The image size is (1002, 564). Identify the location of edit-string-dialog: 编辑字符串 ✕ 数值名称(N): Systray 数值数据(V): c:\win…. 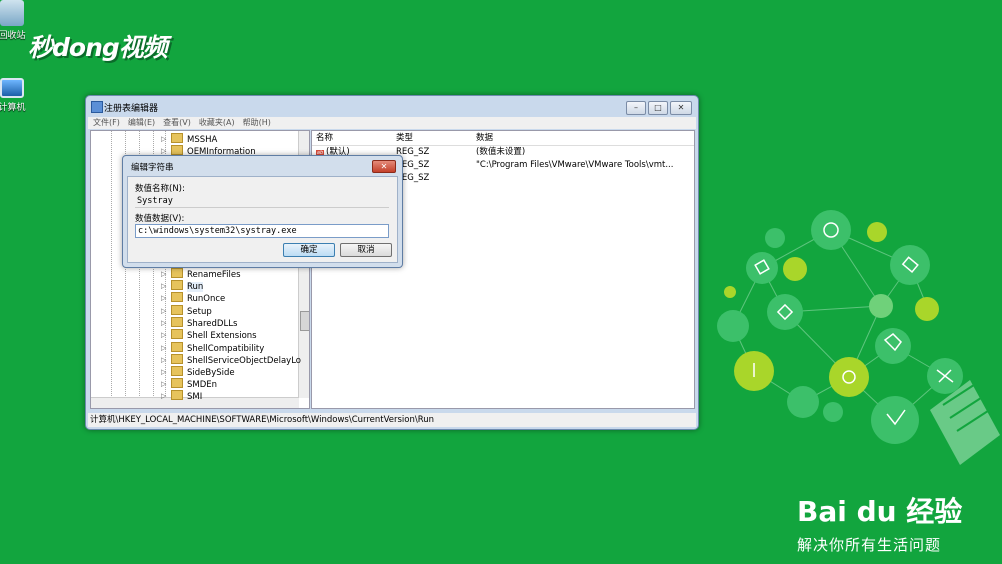
(262, 211).